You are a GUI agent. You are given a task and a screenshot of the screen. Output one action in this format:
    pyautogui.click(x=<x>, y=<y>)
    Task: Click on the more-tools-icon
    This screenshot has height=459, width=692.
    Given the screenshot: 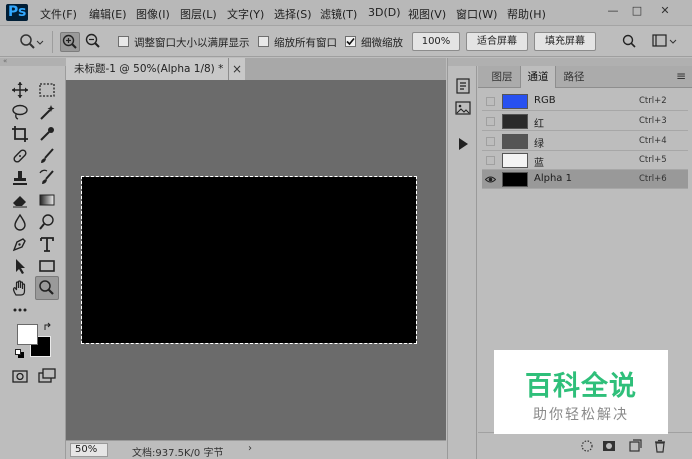 What is the action you would take?
    pyautogui.click(x=22, y=310)
    